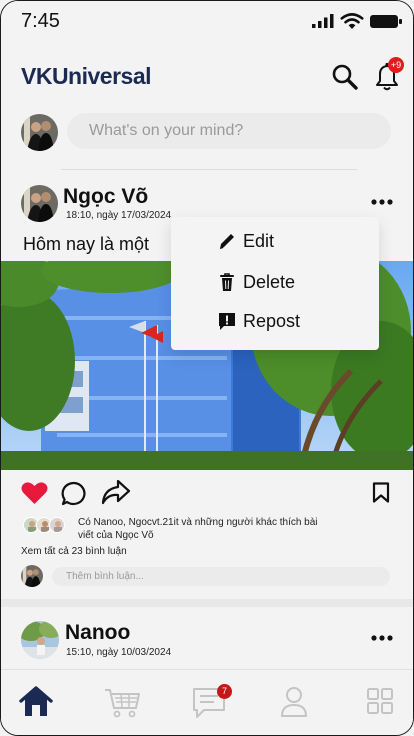 The width and height of the screenshot is (414, 736). I want to click on profile-icon, so click(294, 702).